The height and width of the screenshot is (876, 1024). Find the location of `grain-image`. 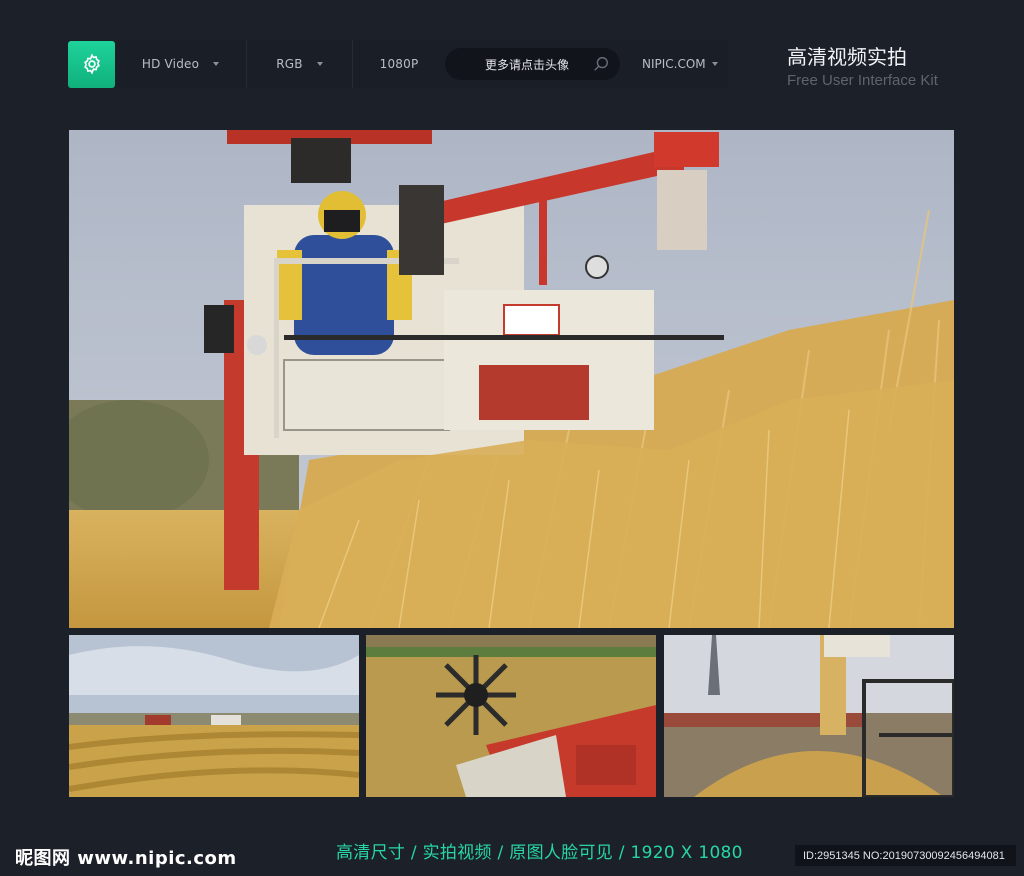

grain-image is located at coordinates (809, 716).